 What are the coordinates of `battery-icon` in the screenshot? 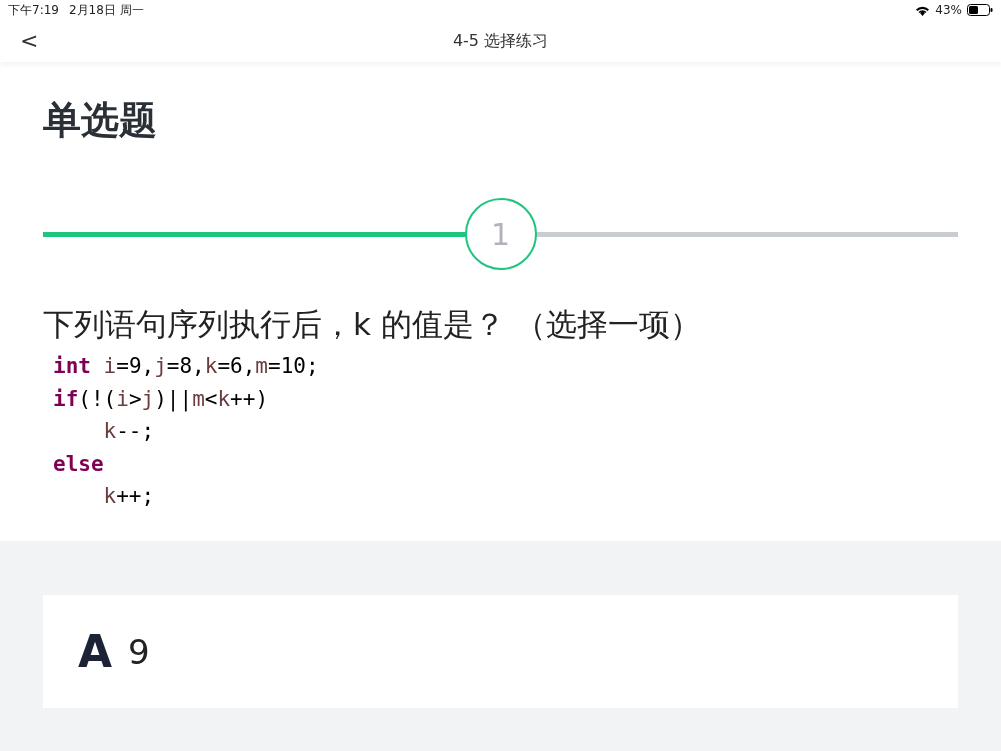 It's located at (980, 10).